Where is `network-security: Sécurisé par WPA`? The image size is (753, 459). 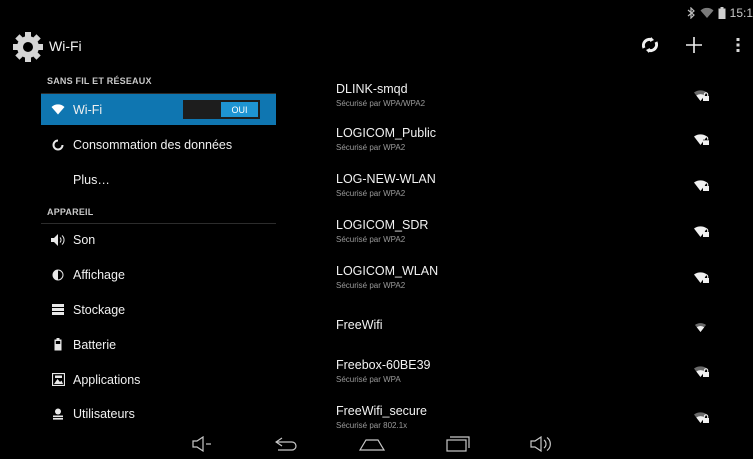 network-security: Sécurisé par WPA is located at coordinates (368, 379).